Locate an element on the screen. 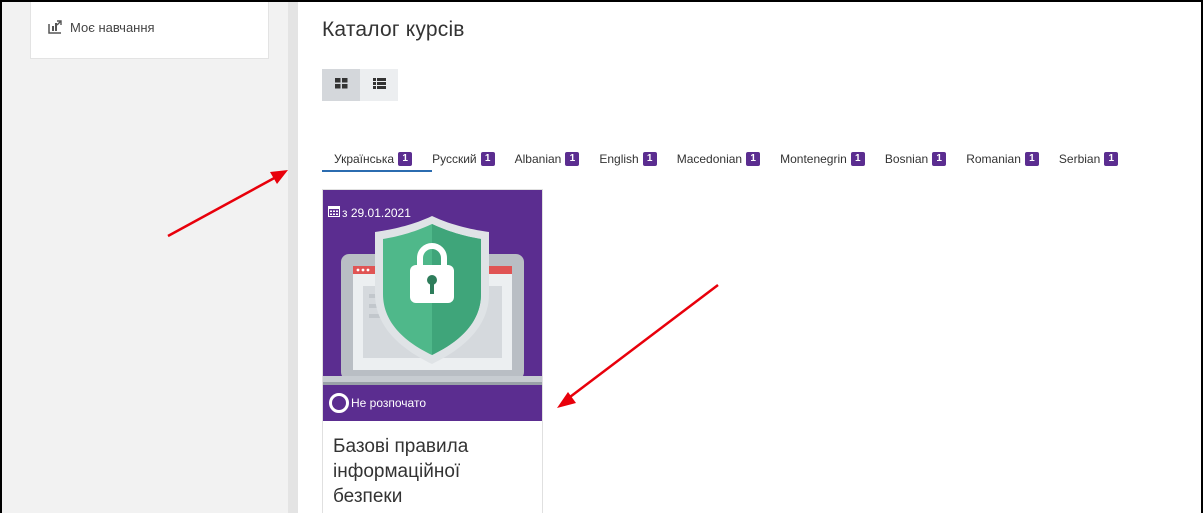  course-image: з 29.01.2021 Не розпочато is located at coordinates (432, 305).